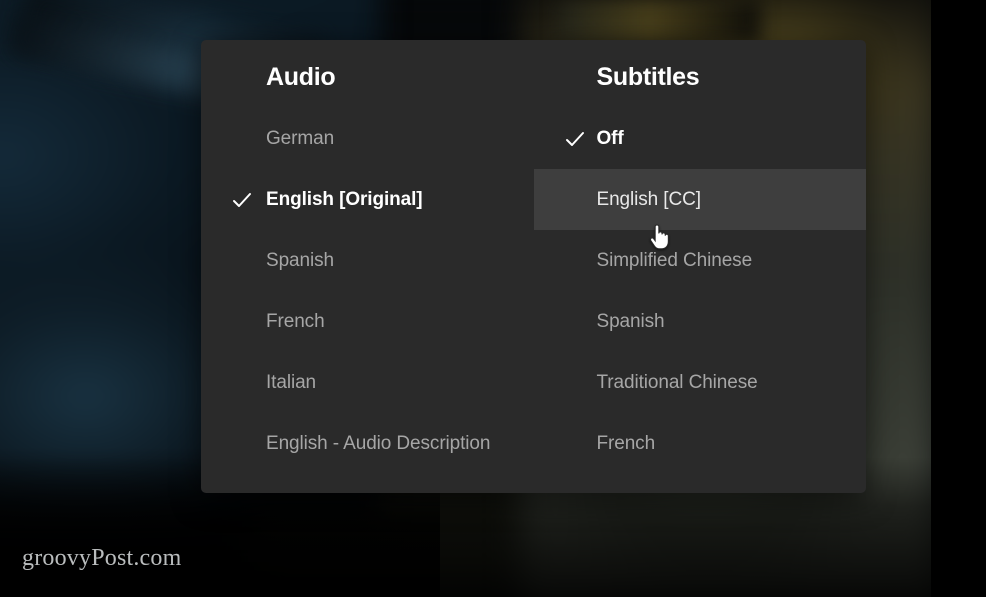 Image resolution: width=986 pixels, height=597 pixels. Describe the element at coordinates (300, 138) in the screenshot. I see `audio-option-label: German` at that location.